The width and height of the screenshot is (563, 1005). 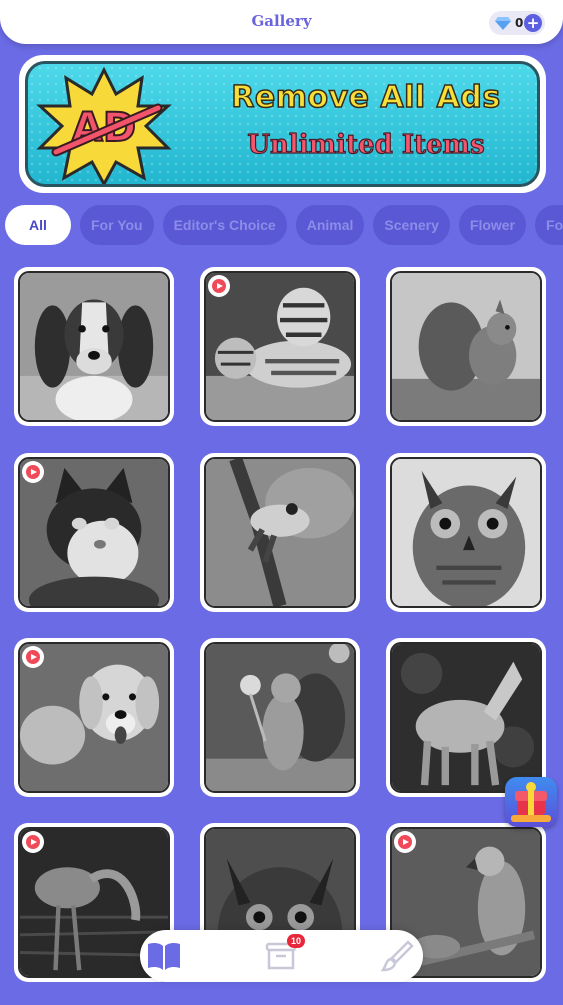 I want to click on gem-balance-button: 0 +, so click(x=517, y=23).